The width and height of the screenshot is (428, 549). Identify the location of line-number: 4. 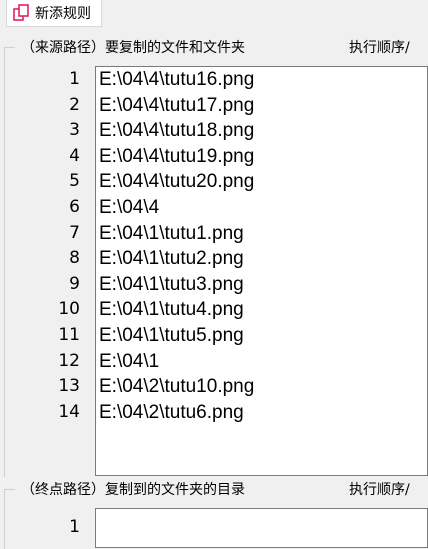
(74, 155).